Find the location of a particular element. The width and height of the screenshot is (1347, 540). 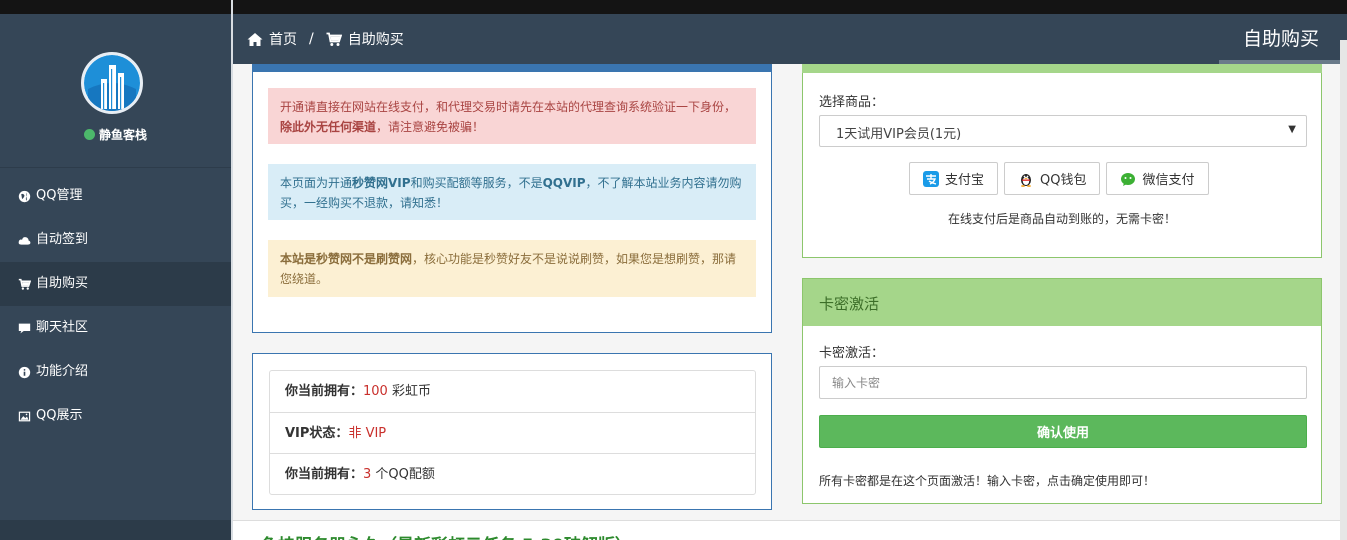

account-list: 你当前拥有：100 彩虹币 VIP状态：非 VIP 你当前拥有：3 个QQ配额 is located at coordinates (512, 432).